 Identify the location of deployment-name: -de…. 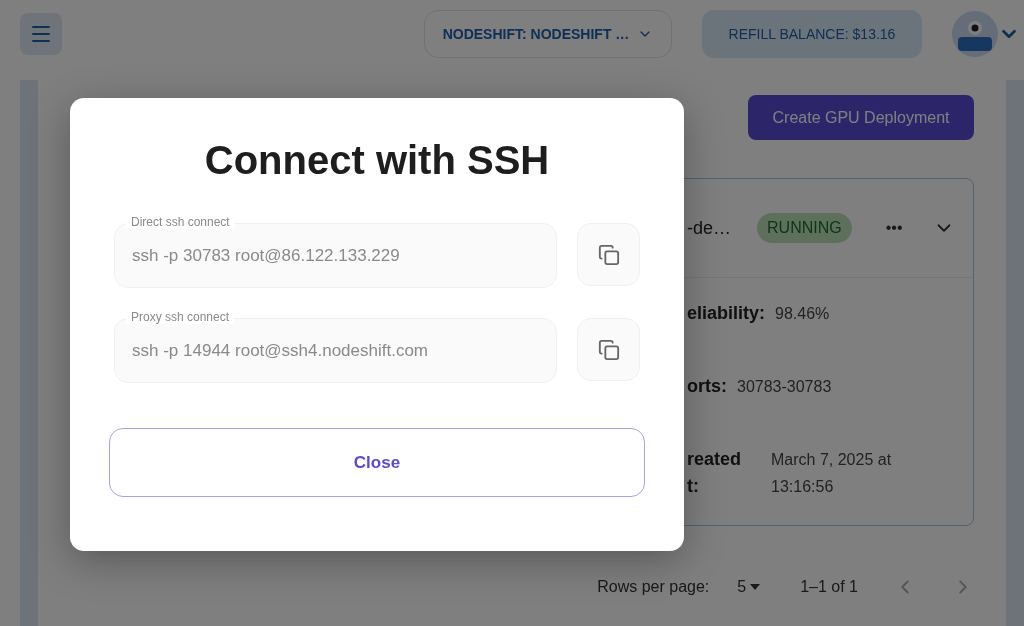
(709, 228).